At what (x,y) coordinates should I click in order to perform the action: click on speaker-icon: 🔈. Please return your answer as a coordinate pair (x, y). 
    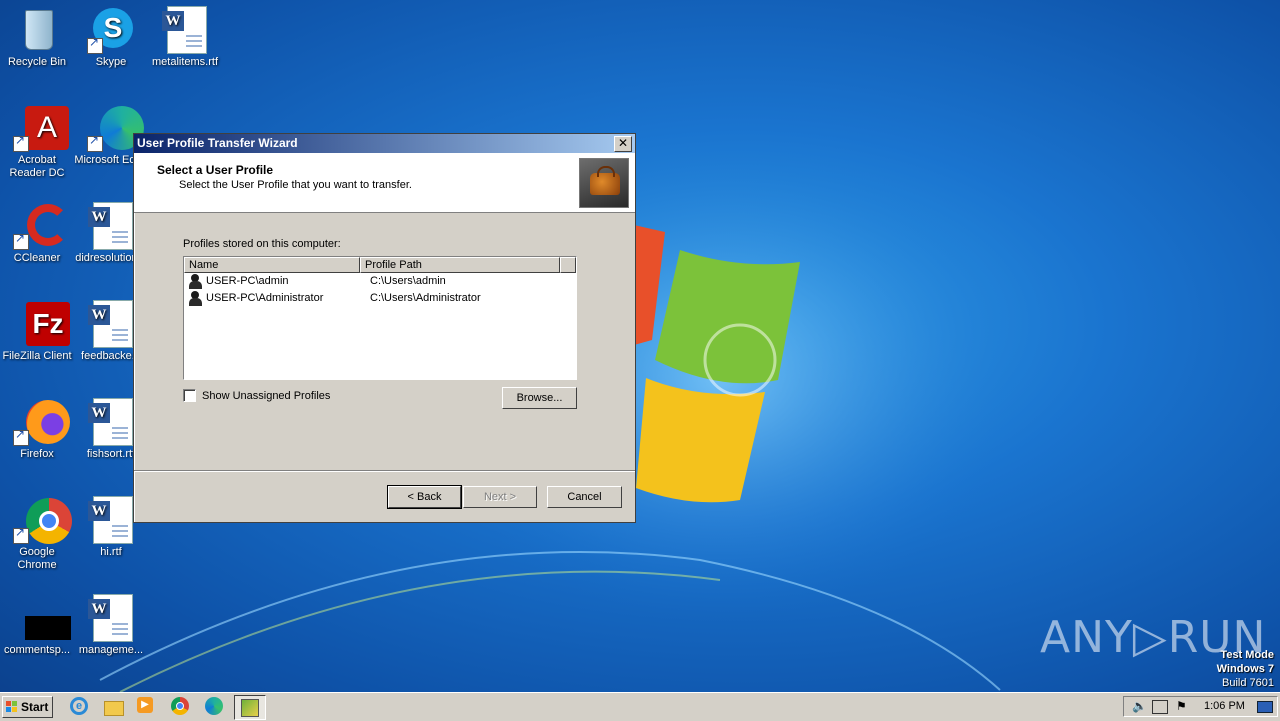
    Looking at the image, I should click on (1139, 706).